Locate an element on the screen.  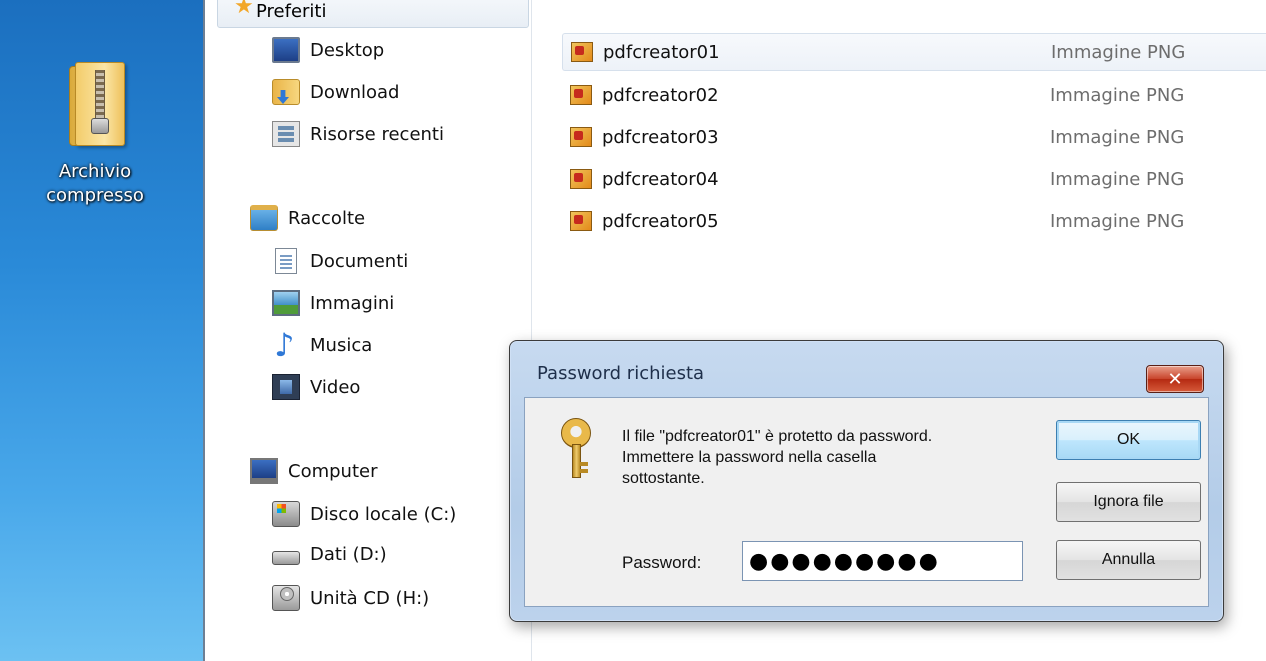
nav-item-label: Disco locale (C:) is located at coordinates (383, 514).